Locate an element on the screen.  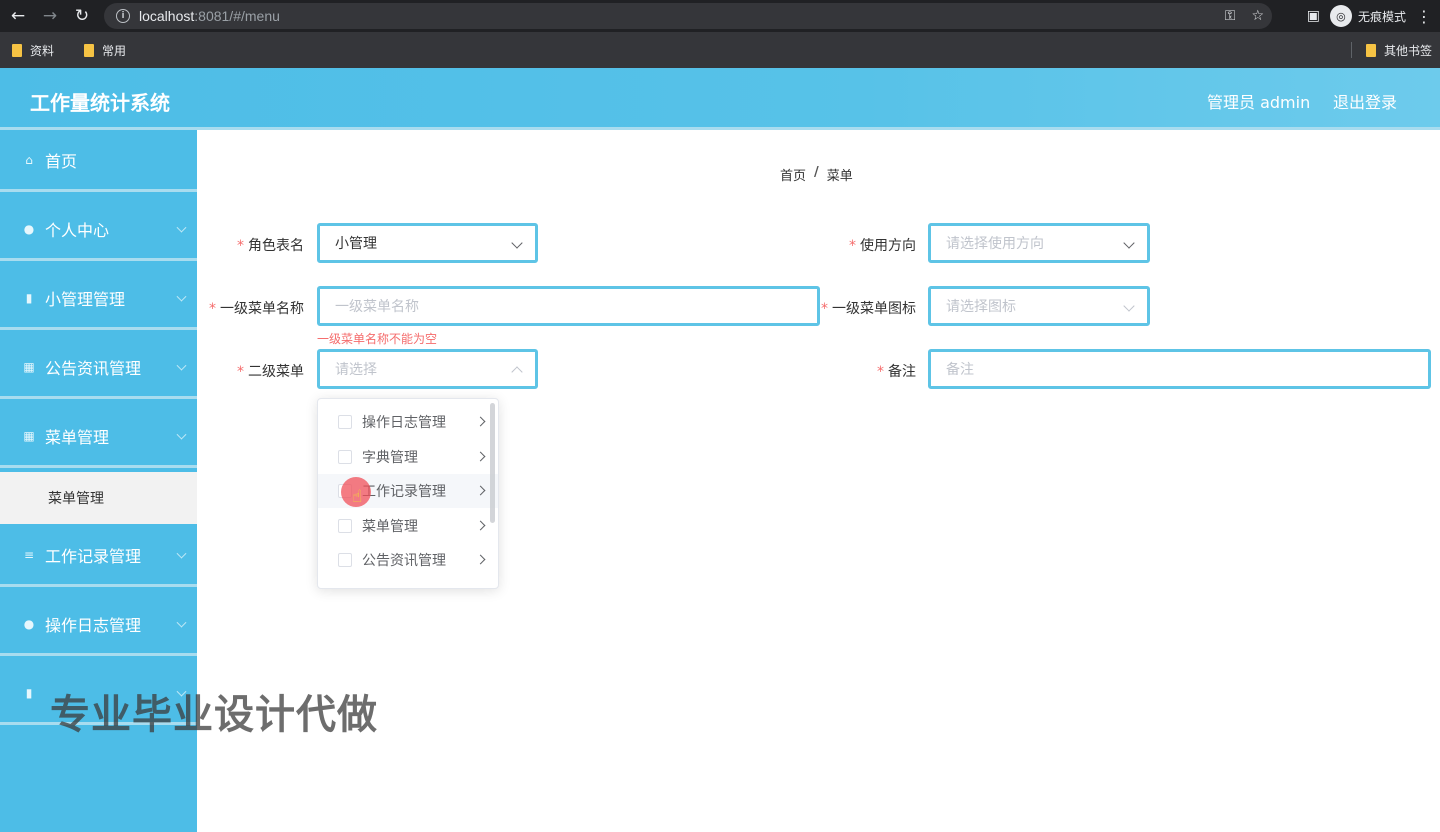
sidebar-item-label: 首页 is located at coordinates (61, 161).